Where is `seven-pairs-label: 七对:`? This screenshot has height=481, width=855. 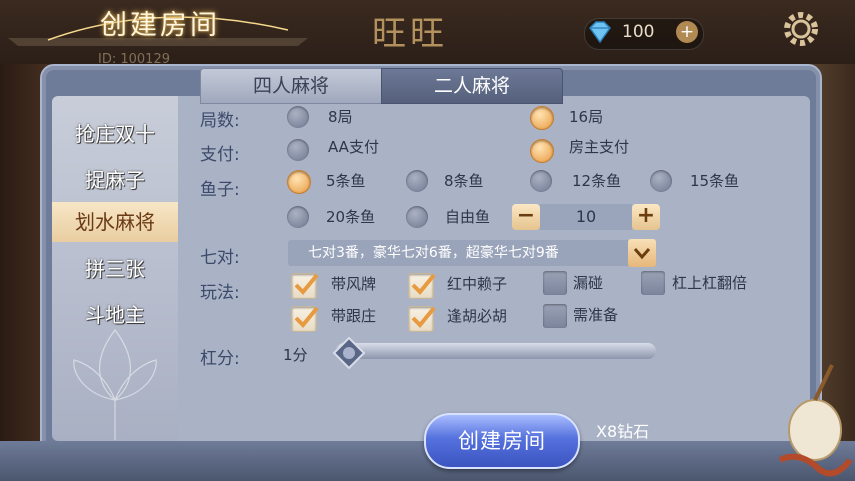
seven-pairs-label: 七对: is located at coordinates (220, 258).